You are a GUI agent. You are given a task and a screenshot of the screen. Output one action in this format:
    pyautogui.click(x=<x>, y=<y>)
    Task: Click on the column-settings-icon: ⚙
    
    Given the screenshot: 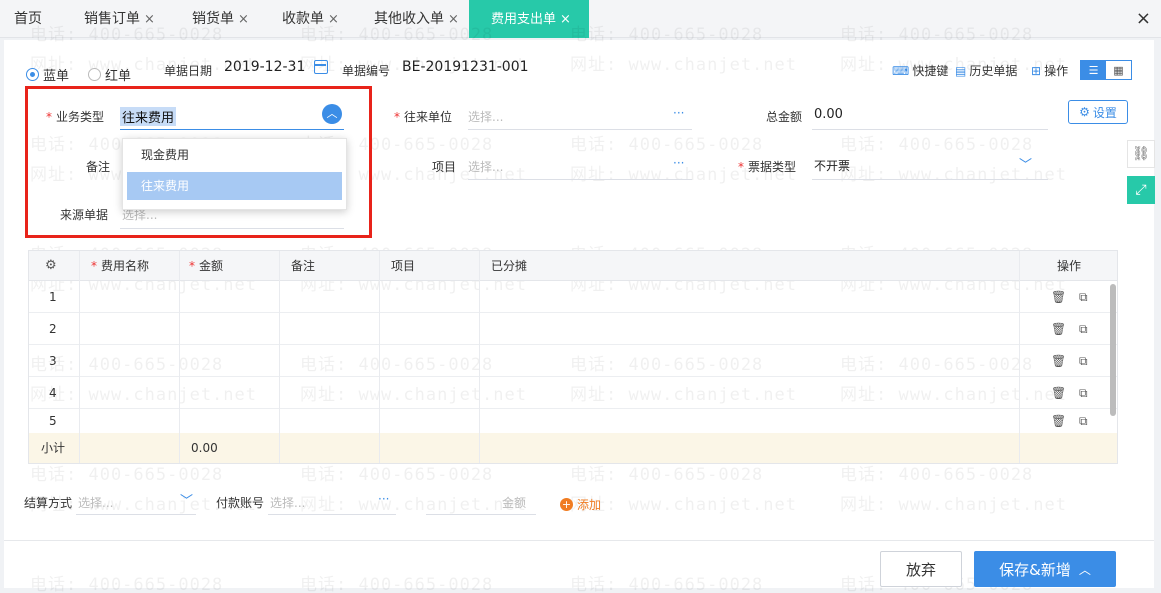 What is the action you would take?
    pyautogui.click(x=51, y=266)
    